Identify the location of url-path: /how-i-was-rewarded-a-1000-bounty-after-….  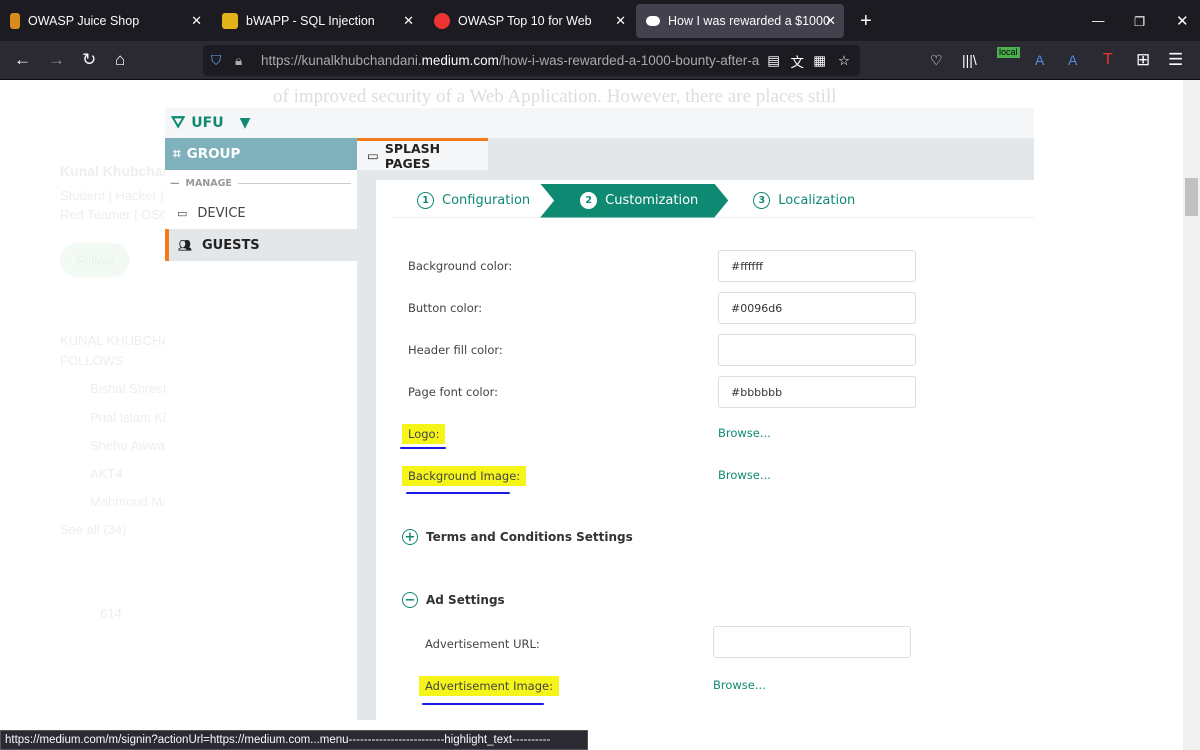
(629, 60).